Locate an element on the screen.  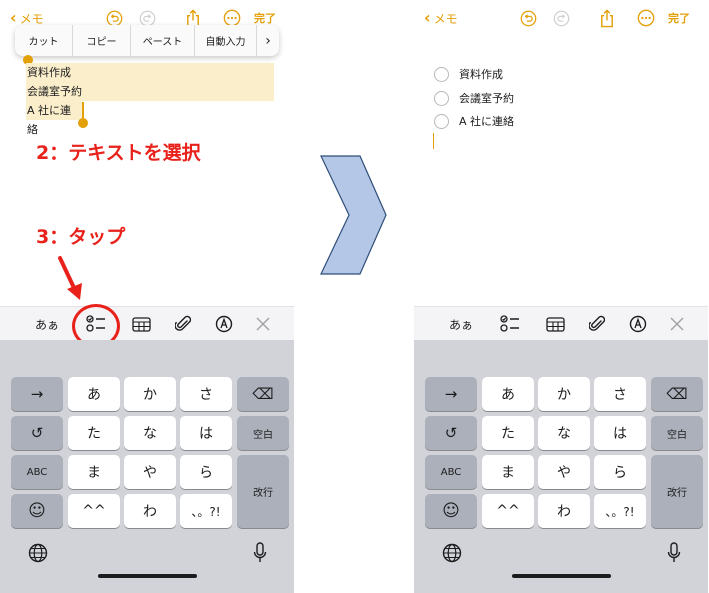
selected-line: 会議室予約 is located at coordinates (150, 91).